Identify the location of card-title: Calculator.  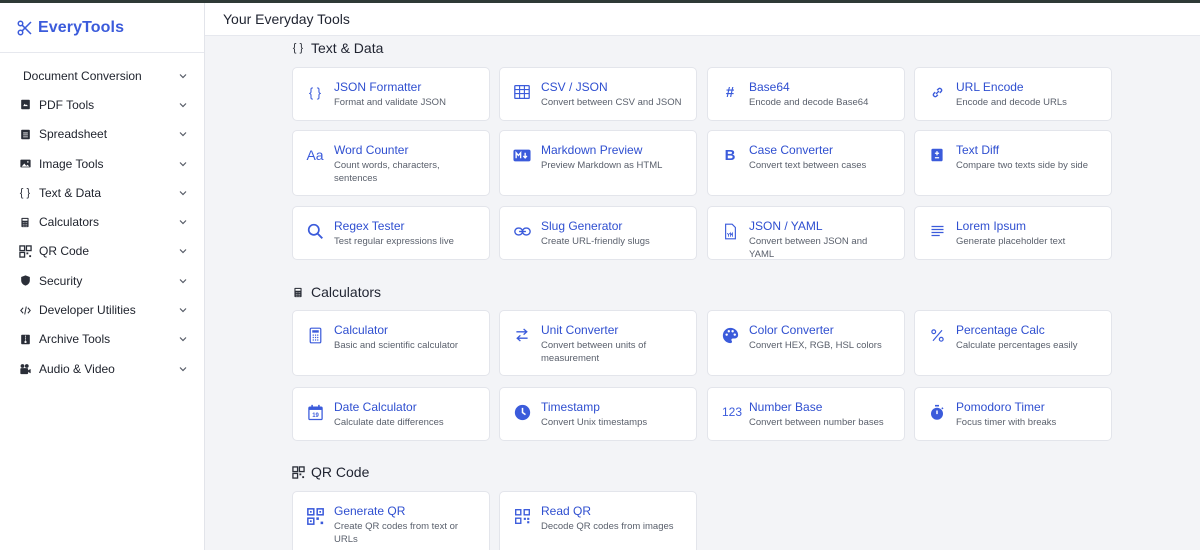
(361, 330).